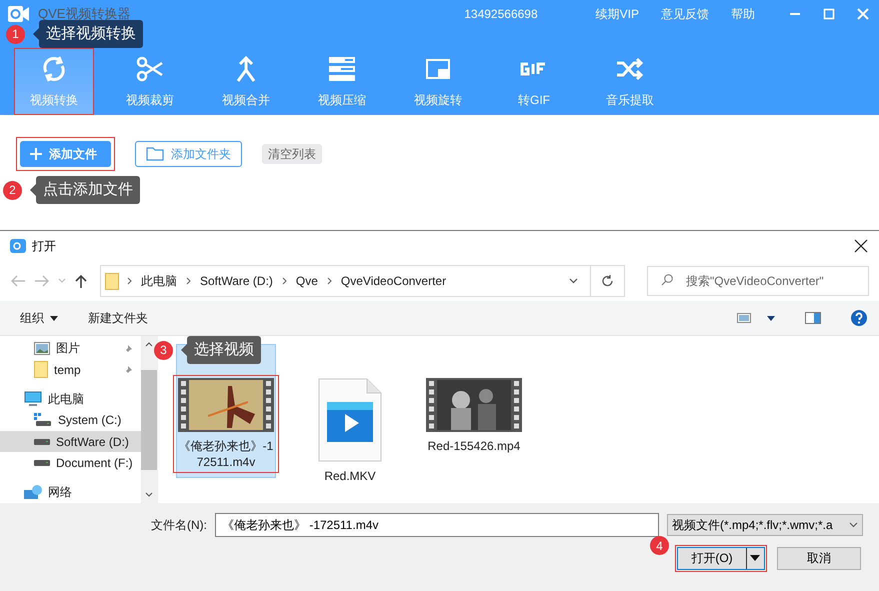 This screenshot has width=879, height=591. I want to click on file-name: 《俺老孙来也》-172511.m4v, so click(226, 454).